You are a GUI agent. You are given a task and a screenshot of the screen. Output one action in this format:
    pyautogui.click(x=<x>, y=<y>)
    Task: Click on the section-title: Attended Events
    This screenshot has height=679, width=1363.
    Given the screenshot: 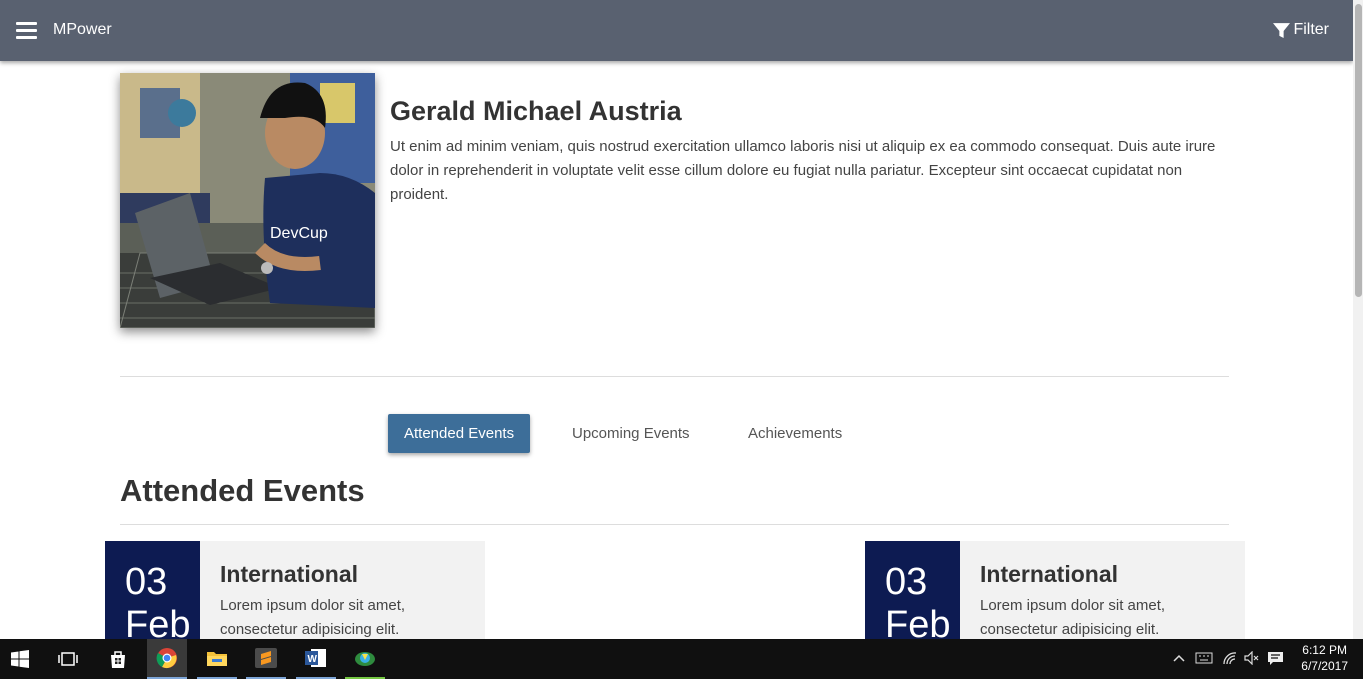 What is the action you would take?
    pyautogui.click(x=242, y=490)
    